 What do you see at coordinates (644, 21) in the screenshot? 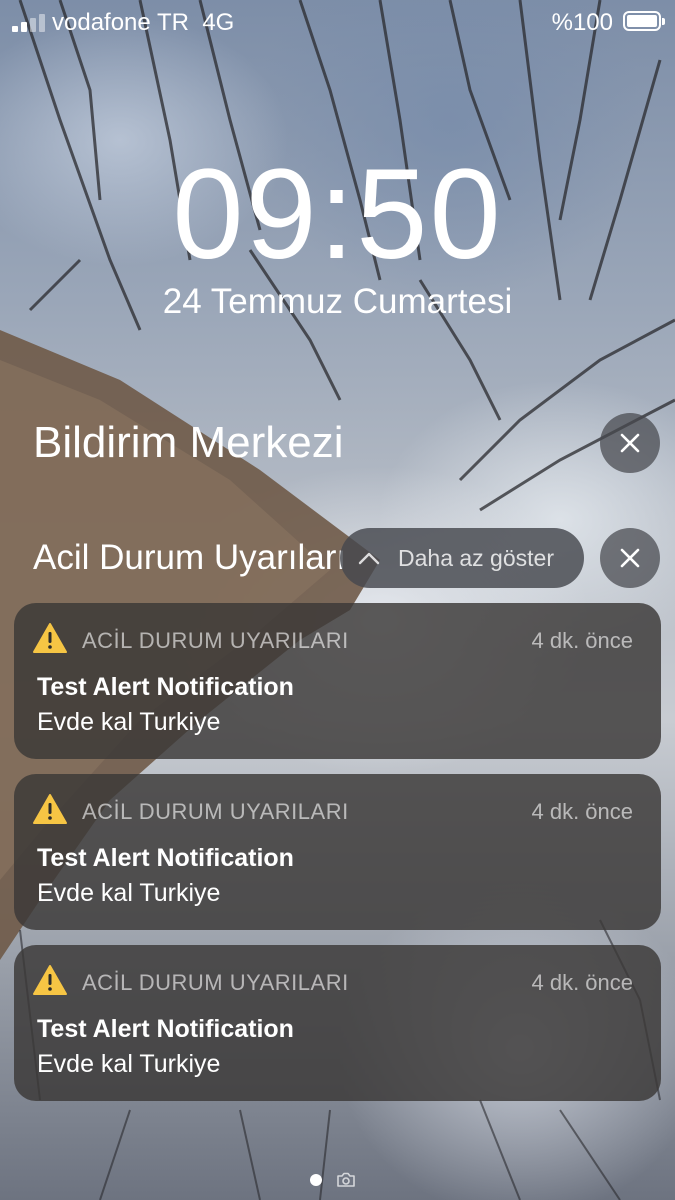
I see `battery-icon` at bounding box center [644, 21].